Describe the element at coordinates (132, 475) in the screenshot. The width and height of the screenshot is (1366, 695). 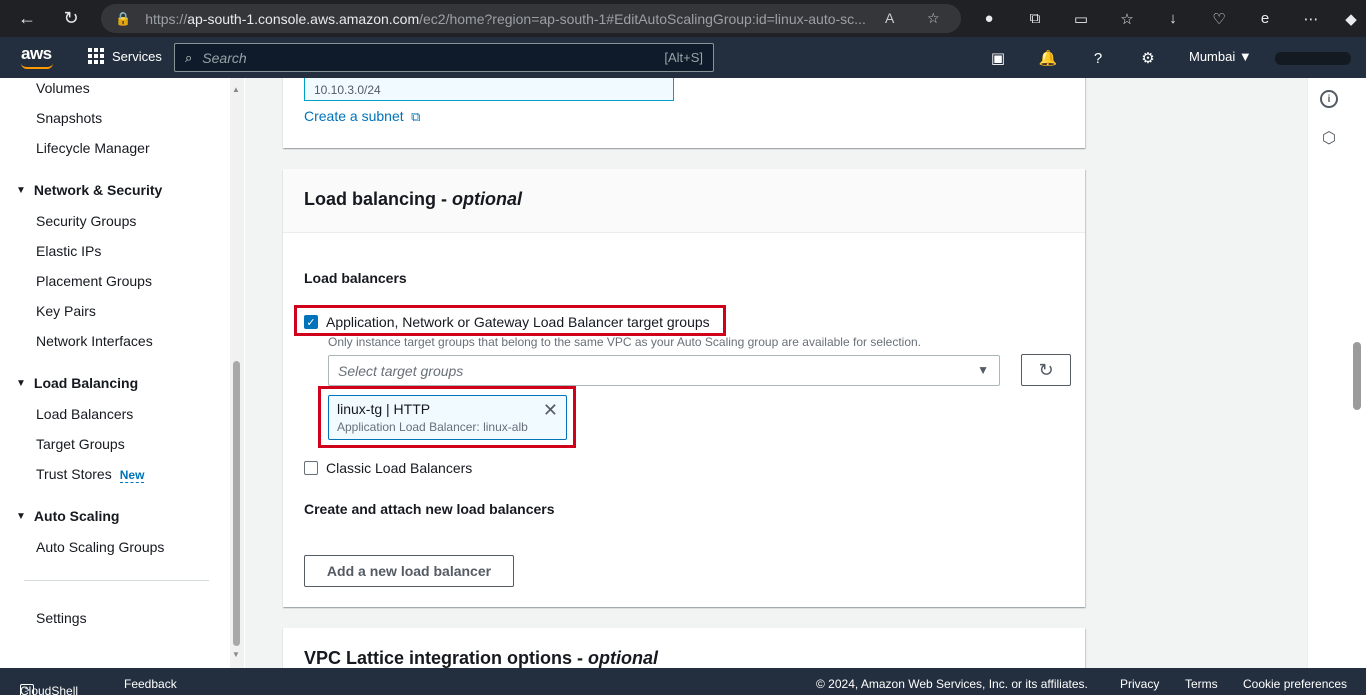
I see `new-badge: New` at that location.